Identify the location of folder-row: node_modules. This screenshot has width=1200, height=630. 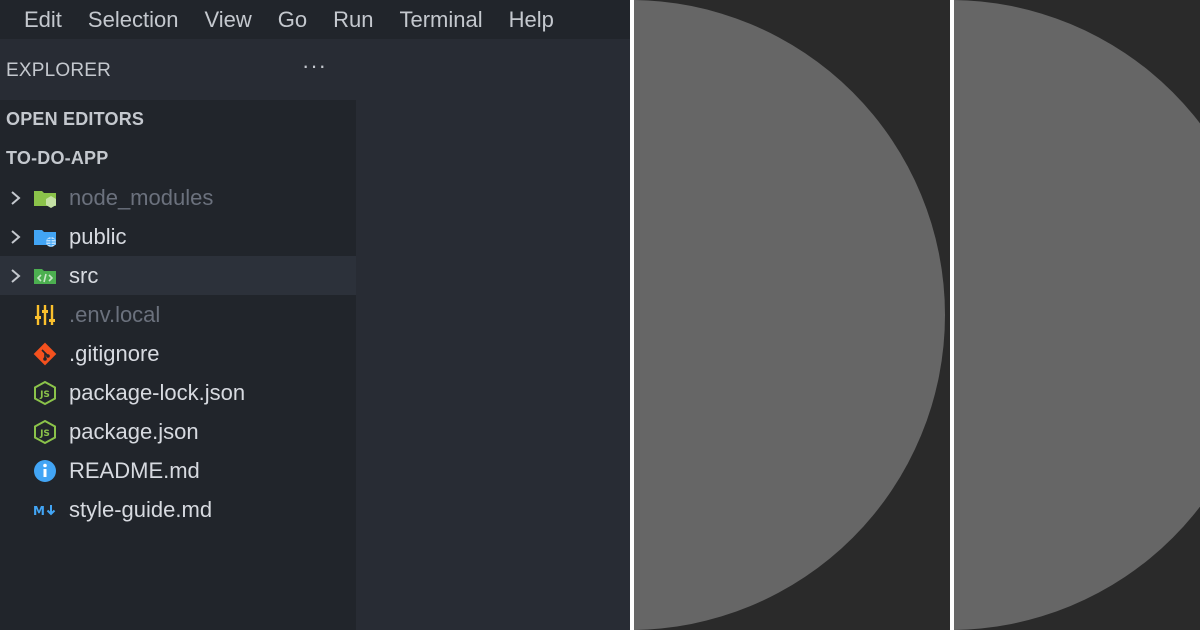
(178, 197).